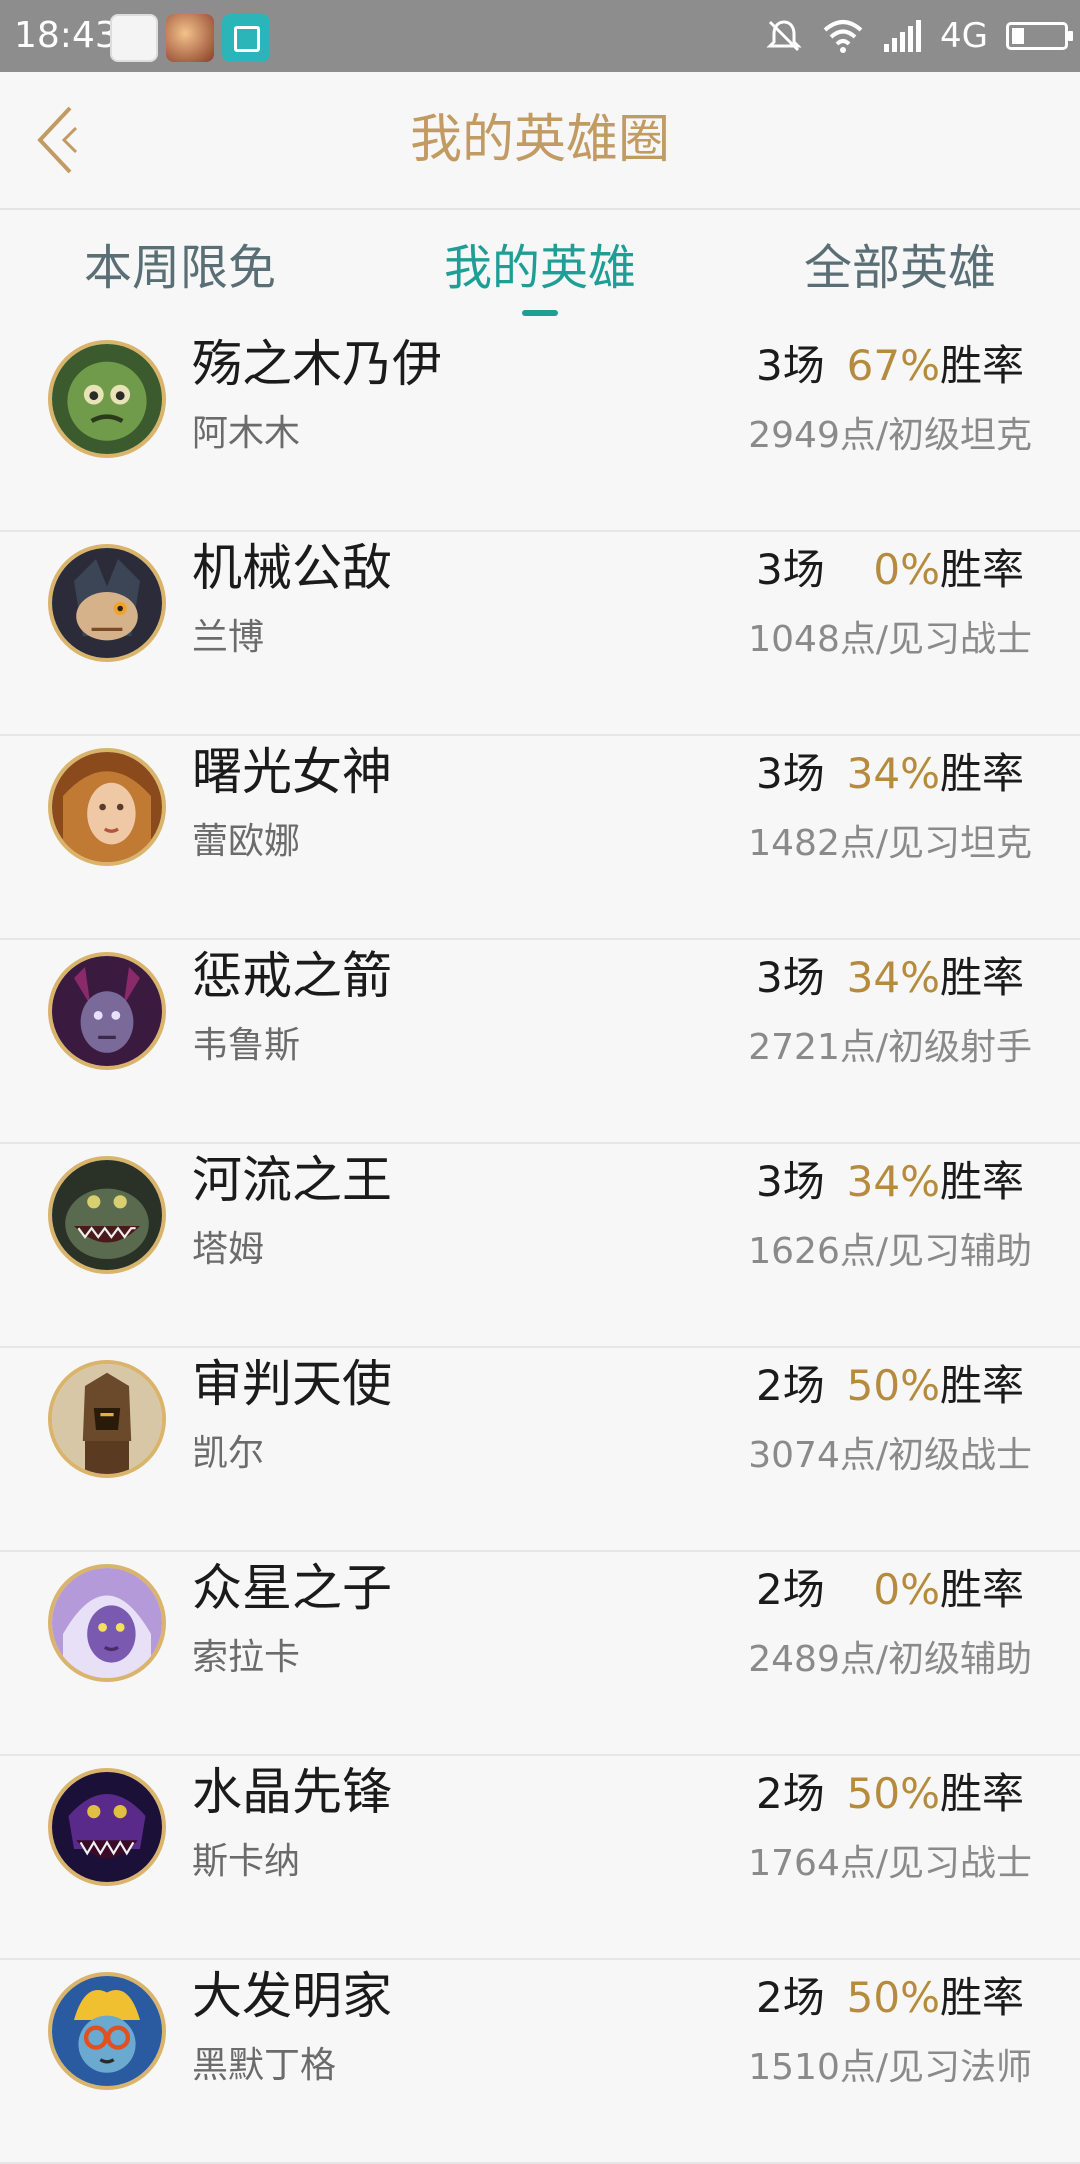 This screenshot has height=2164, width=1080. I want to click on hero-points: 1482点/见习坦克, so click(890, 843).